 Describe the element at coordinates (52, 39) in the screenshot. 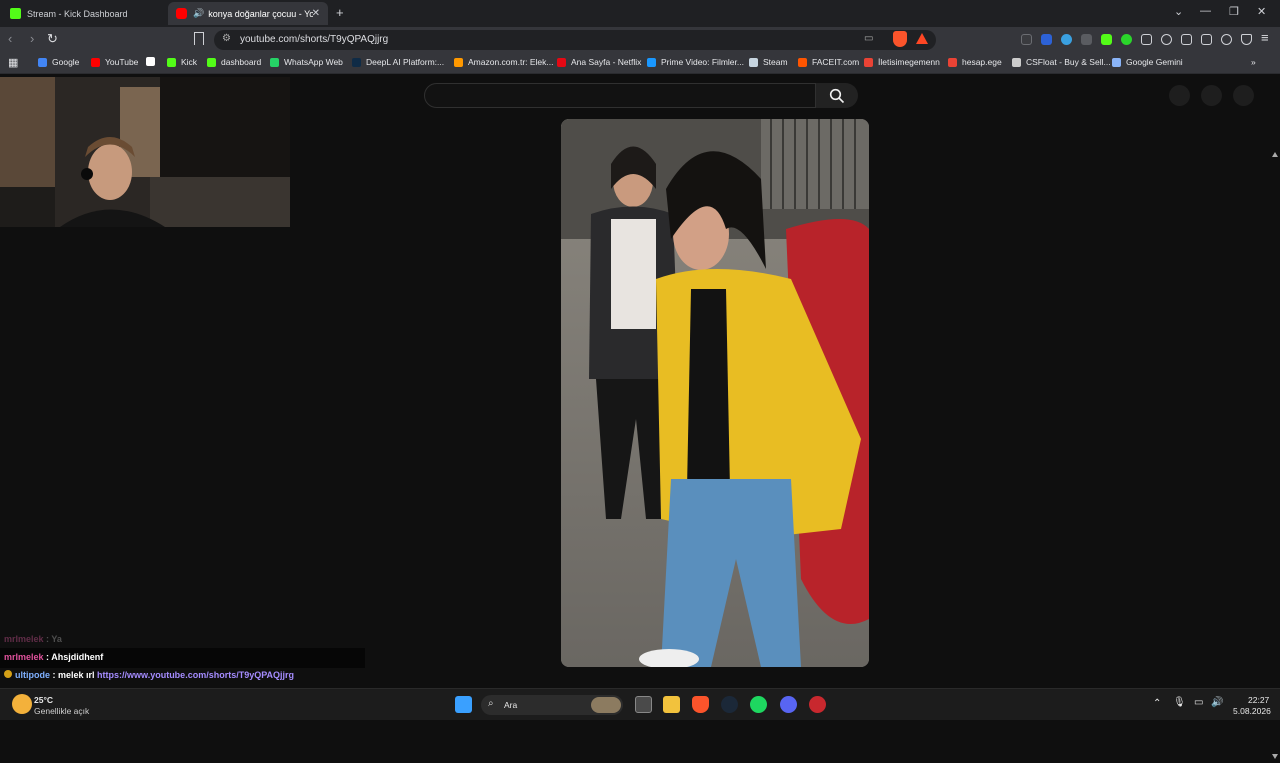

I see `reload-button: ↻` at that location.